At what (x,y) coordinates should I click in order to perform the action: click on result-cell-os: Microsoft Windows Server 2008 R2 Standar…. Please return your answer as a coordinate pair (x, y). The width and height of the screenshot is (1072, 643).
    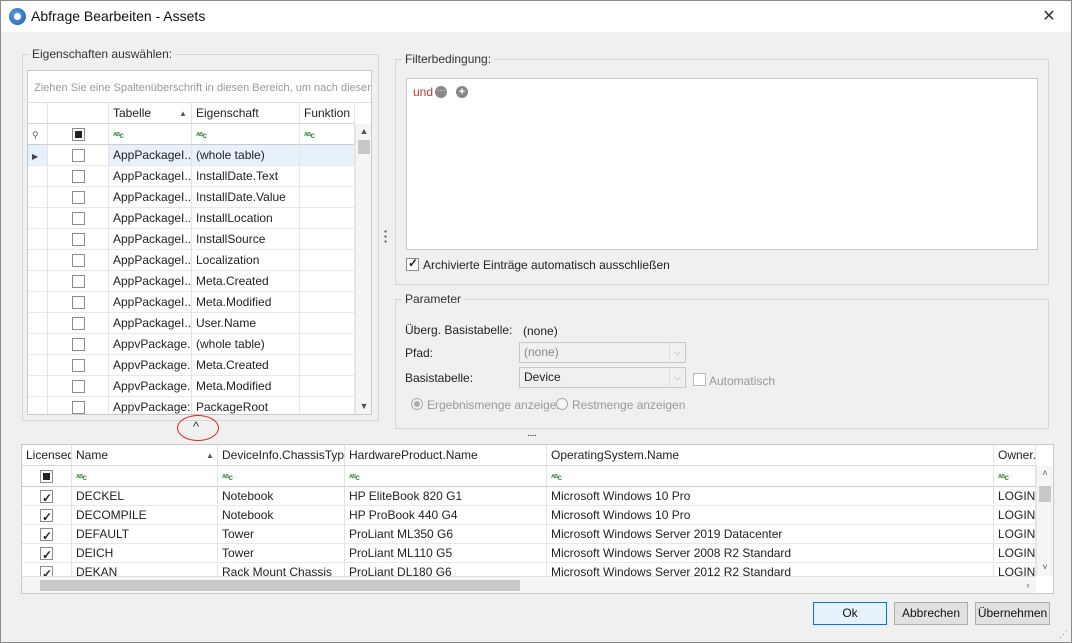
    Looking at the image, I should click on (770, 553).